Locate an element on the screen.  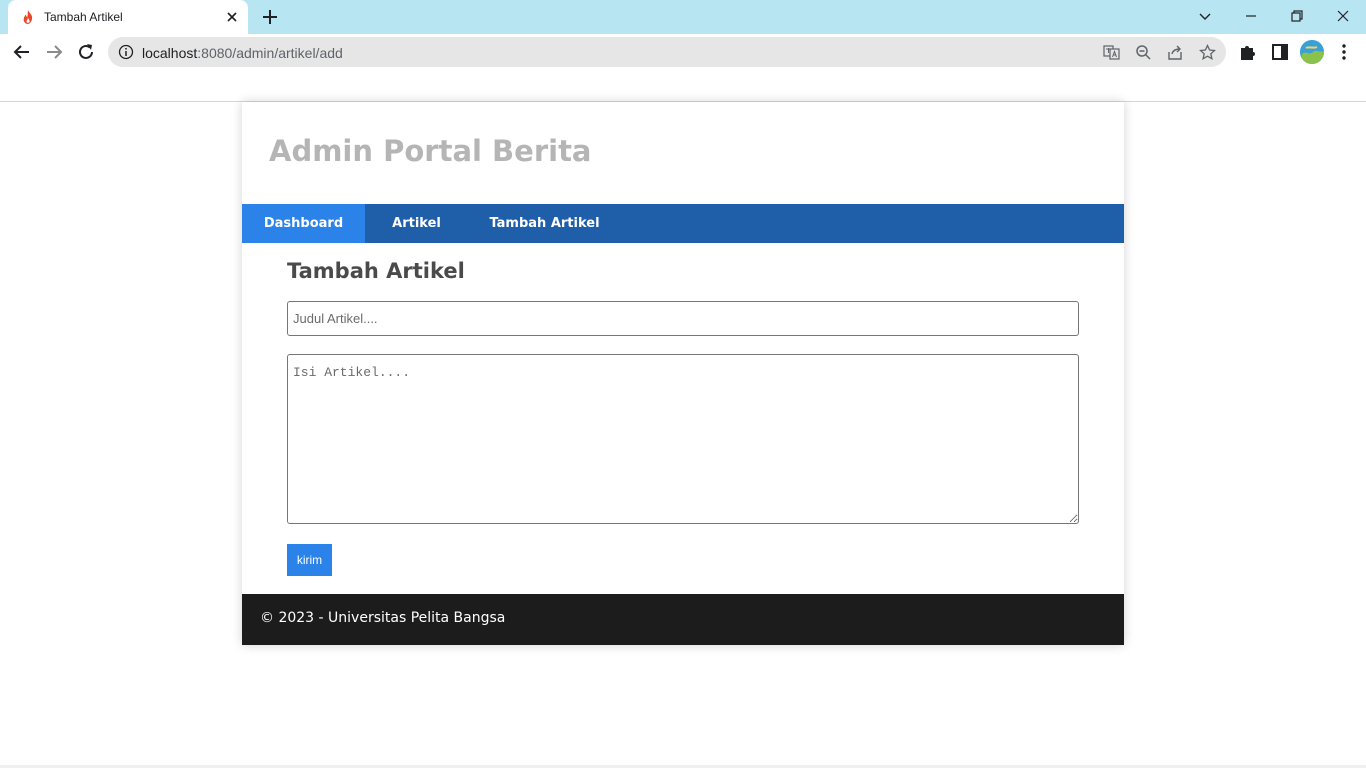
puzzle-icon is located at coordinates (1248, 52).